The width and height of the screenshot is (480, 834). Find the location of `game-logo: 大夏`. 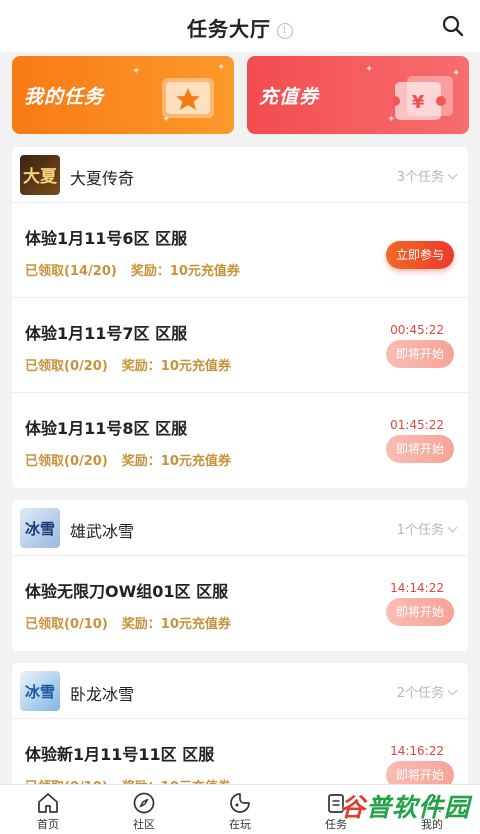

game-logo: 大夏 is located at coordinates (40, 175).